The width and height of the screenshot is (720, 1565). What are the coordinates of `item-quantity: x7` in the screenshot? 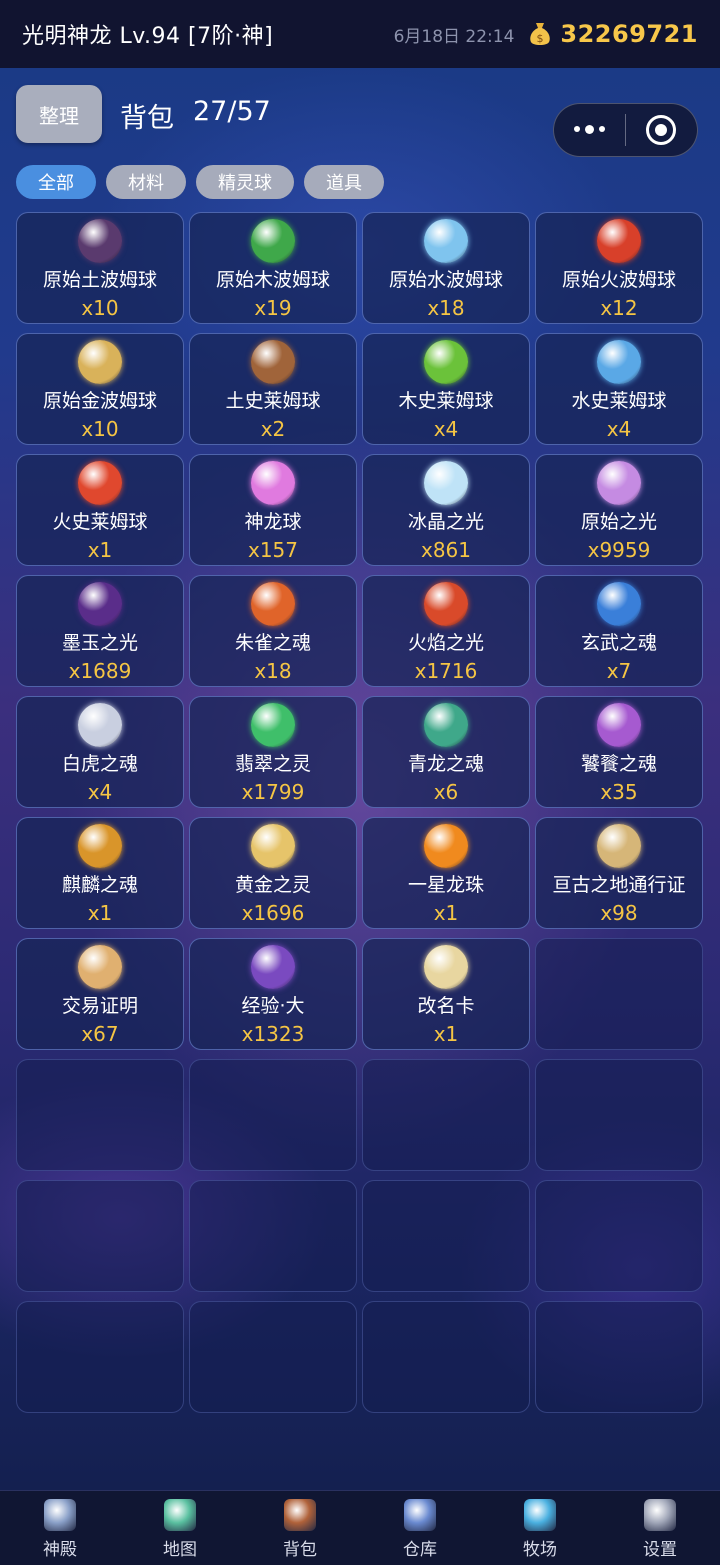 It's located at (619, 671).